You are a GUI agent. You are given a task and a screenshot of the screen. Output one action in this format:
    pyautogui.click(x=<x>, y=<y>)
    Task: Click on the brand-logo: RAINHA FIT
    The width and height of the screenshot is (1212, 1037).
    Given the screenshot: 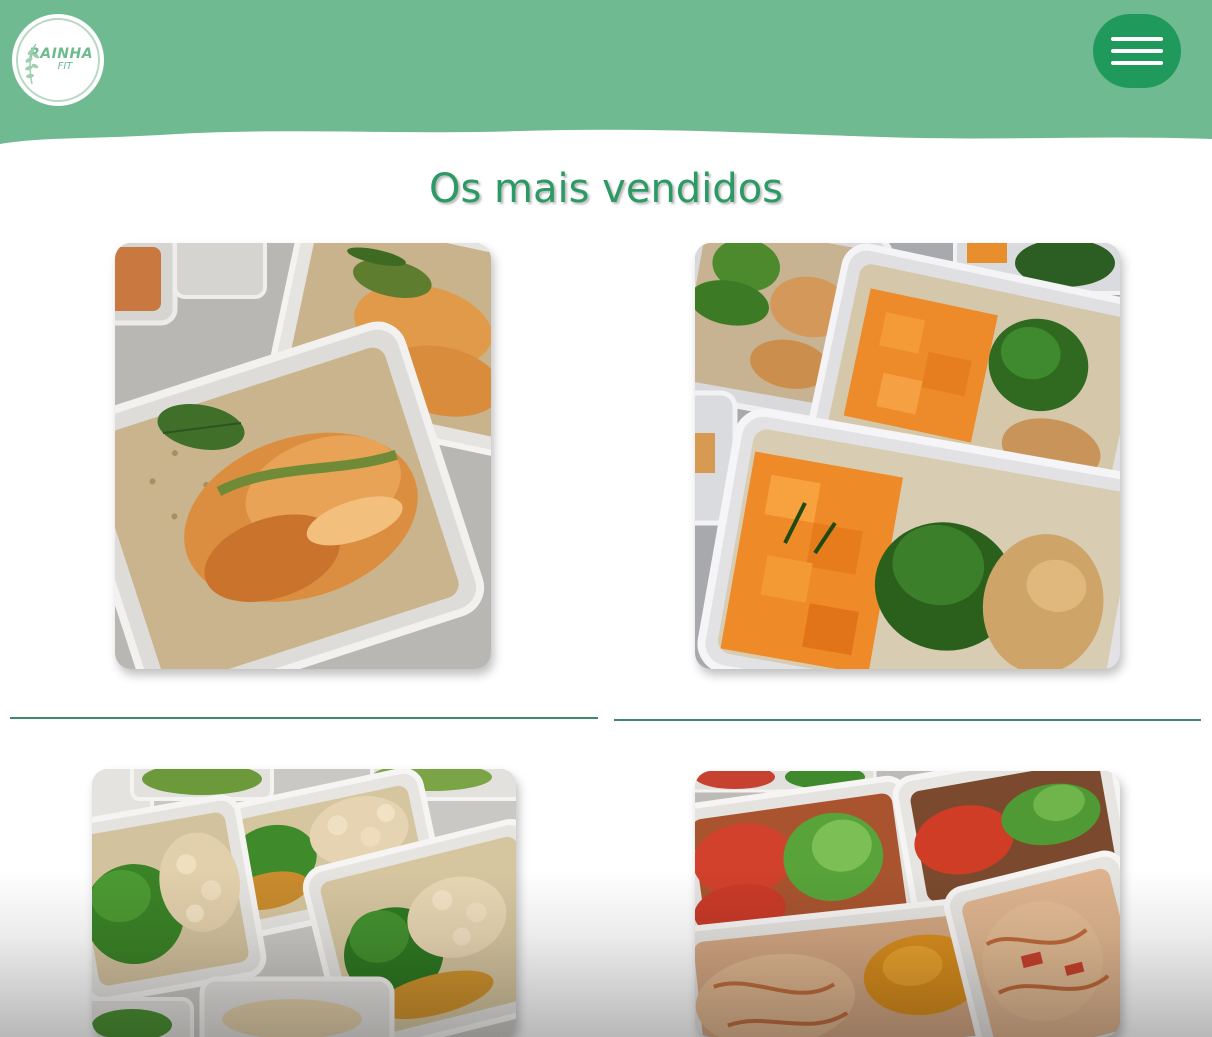 What is the action you would take?
    pyautogui.click(x=58, y=60)
    